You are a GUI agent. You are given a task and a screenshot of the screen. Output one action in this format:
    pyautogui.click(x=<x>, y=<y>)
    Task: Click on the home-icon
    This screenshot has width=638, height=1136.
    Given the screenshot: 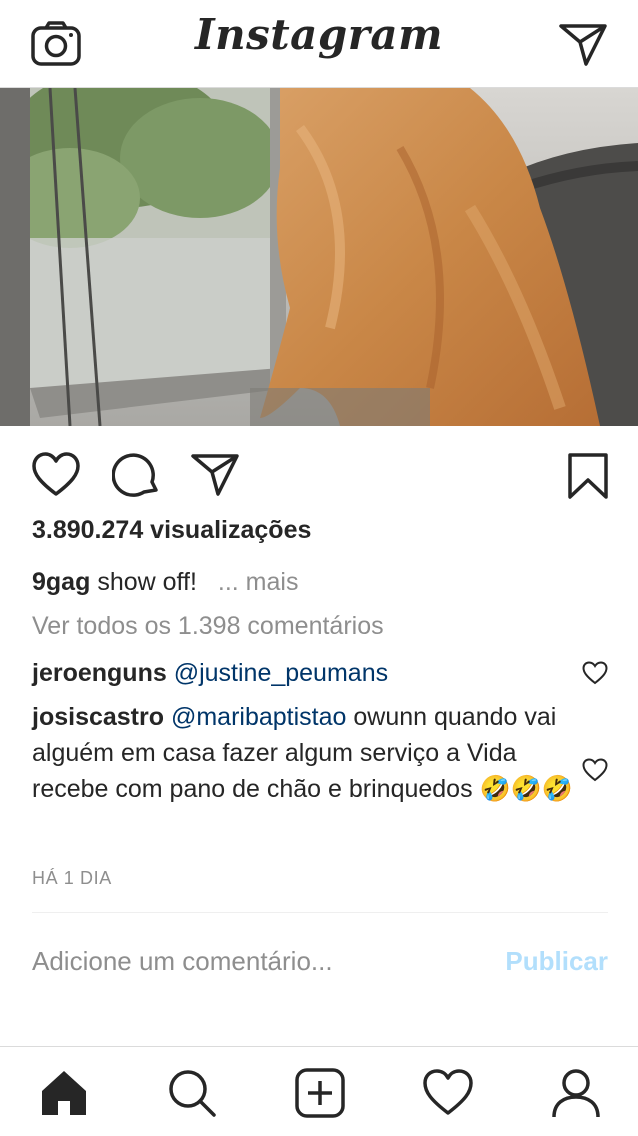 What is the action you would take?
    pyautogui.click(x=64, y=1093)
    